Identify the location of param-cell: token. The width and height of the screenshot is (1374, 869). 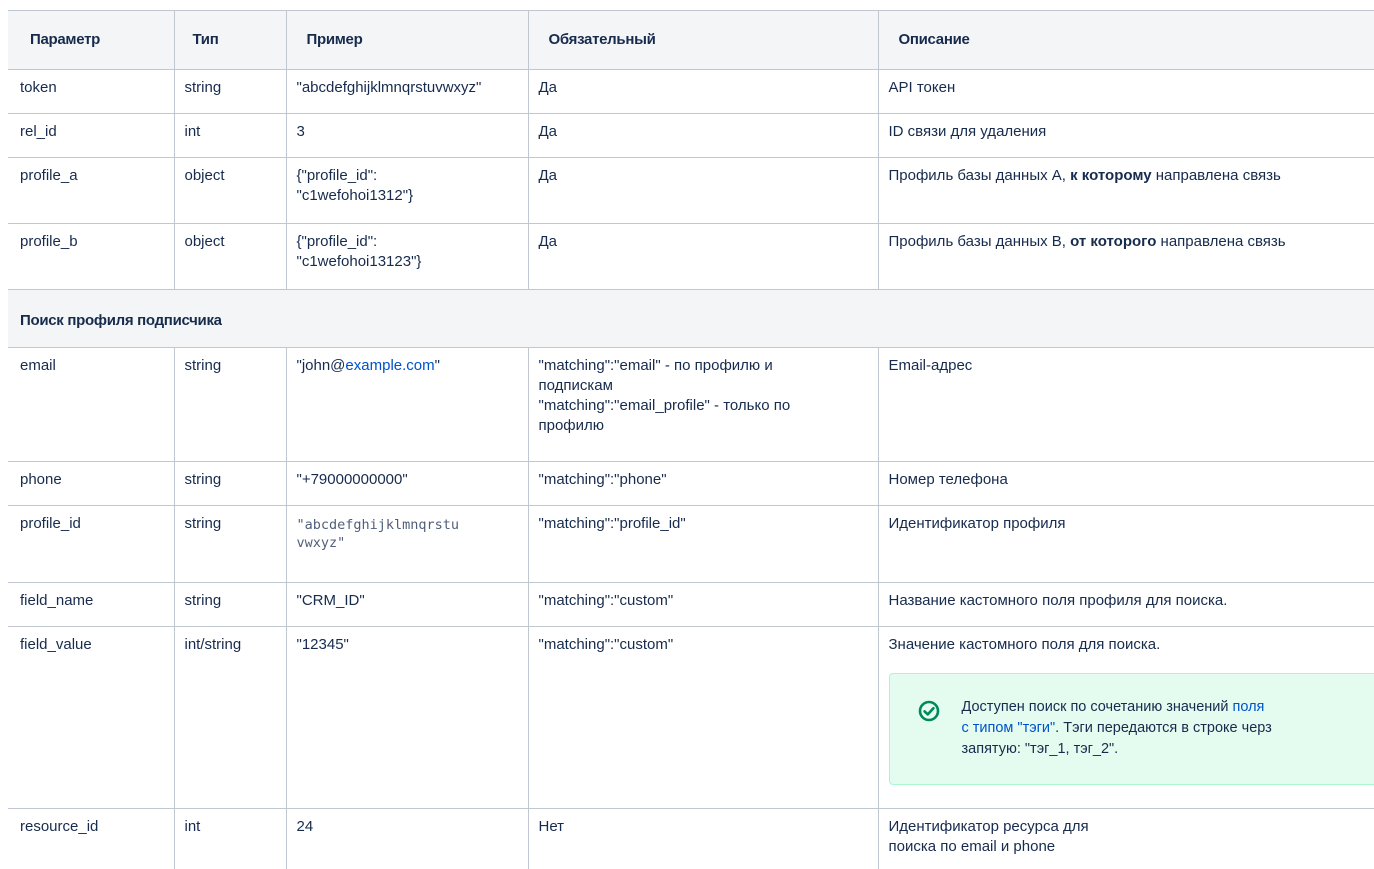
(91, 91).